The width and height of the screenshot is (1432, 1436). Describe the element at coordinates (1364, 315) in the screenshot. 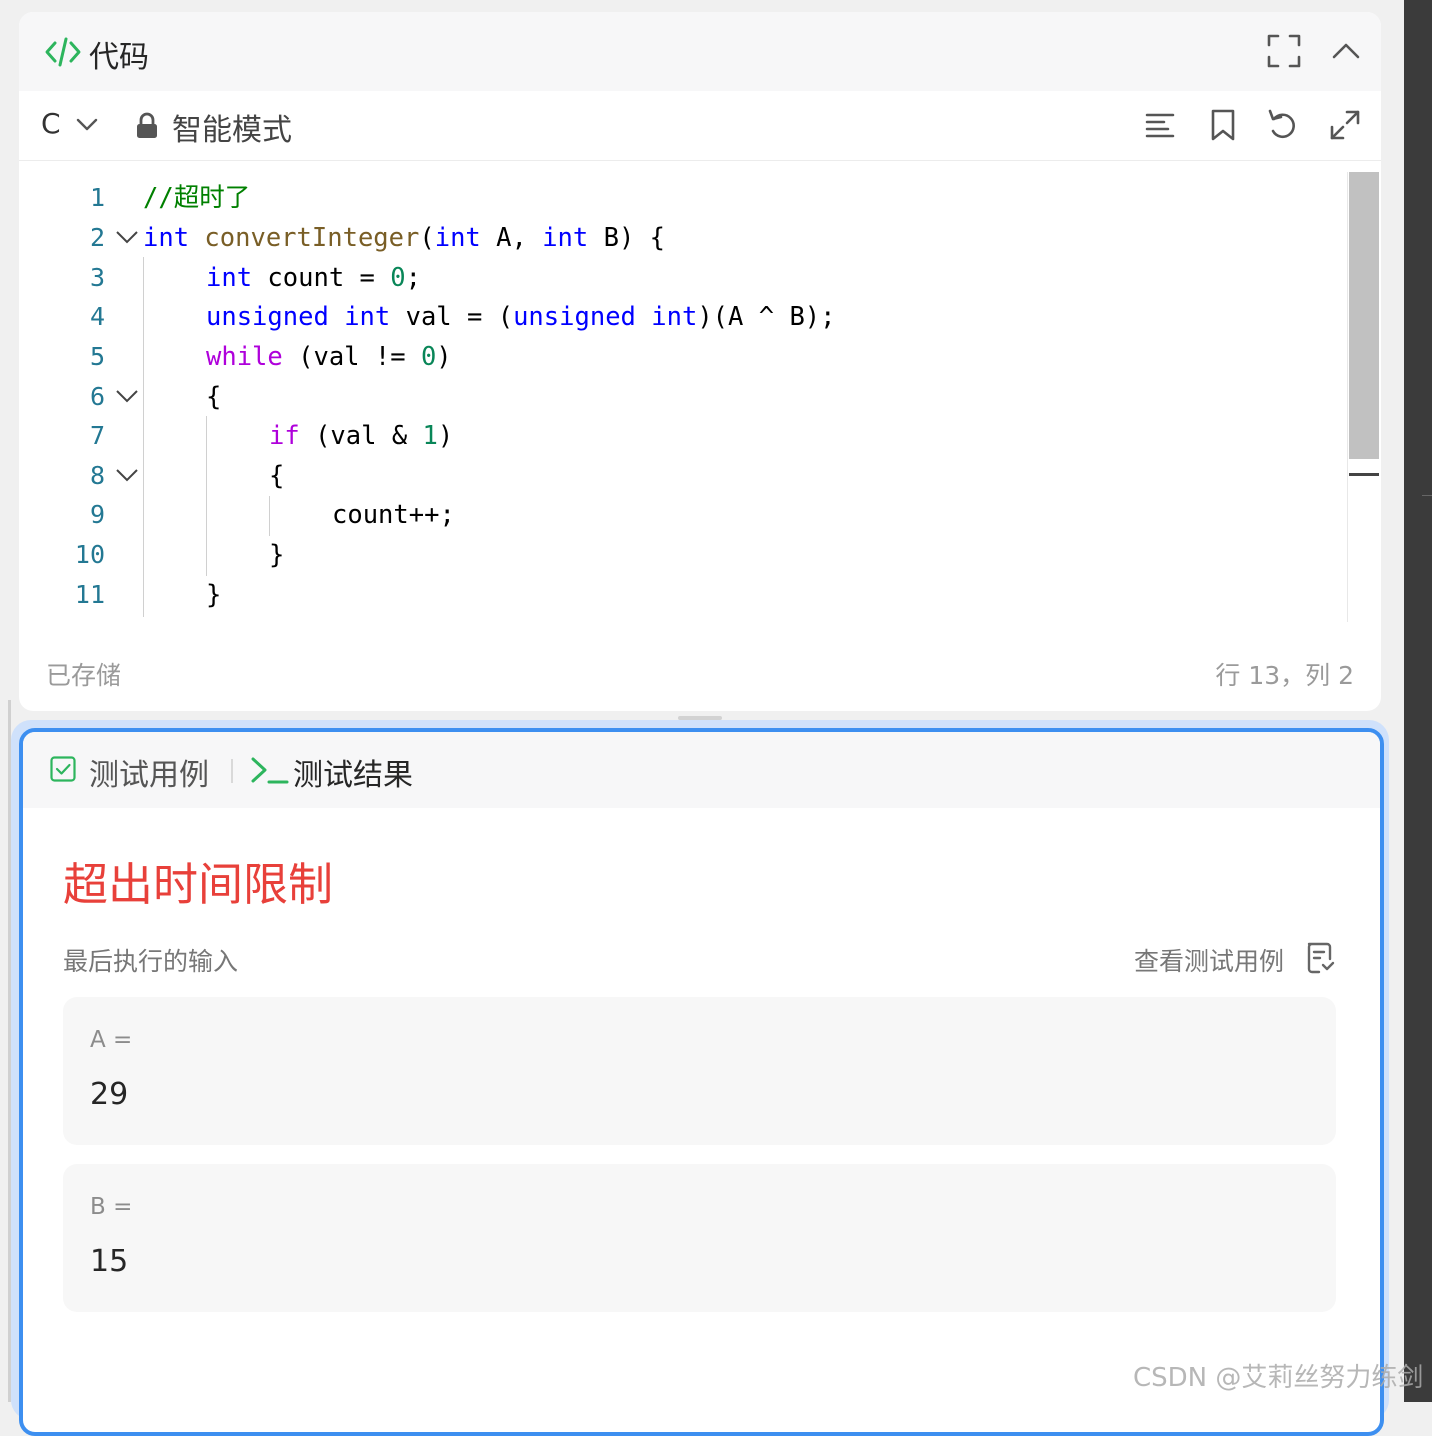

I see `editor-scrollbar-thumb` at that location.